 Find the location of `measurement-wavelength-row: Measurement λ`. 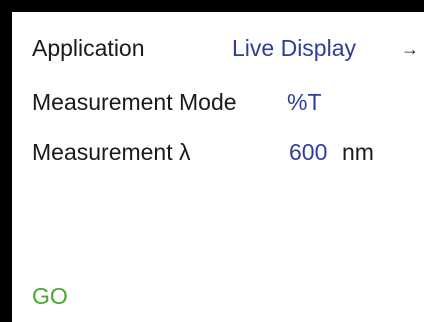

measurement-wavelength-row: Measurement λ is located at coordinates (111, 152).